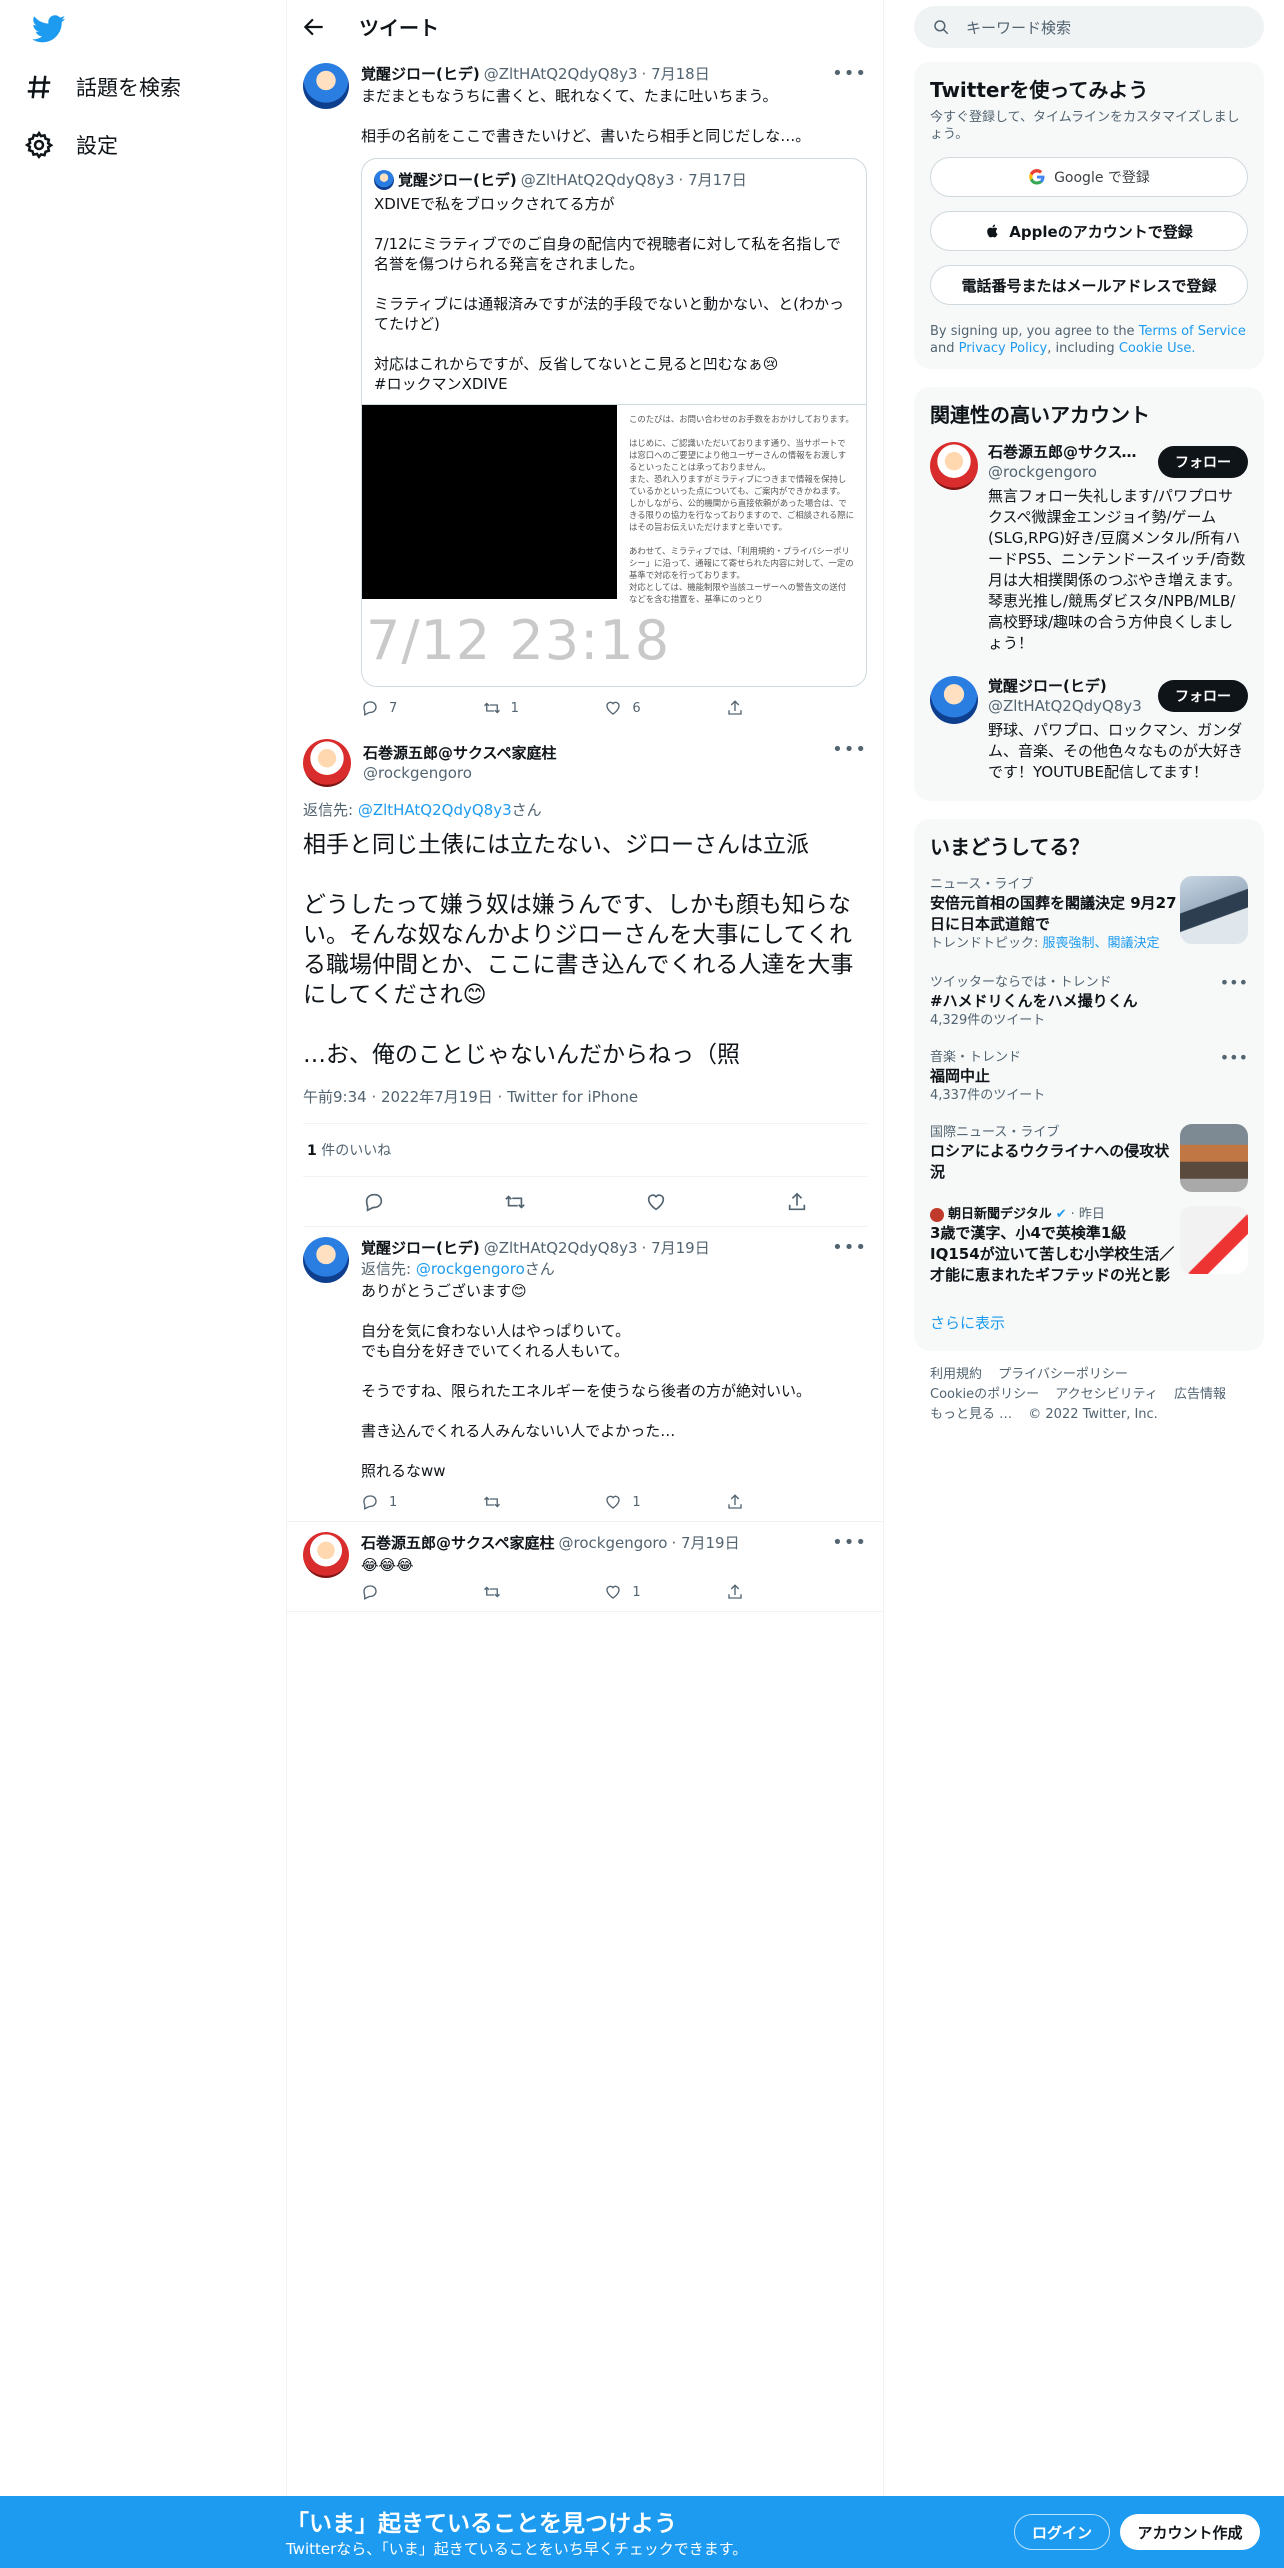 The image size is (1284, 2568). Describe the element at coordinates (1101, 943) in the screenshot. I see `trend-topic-links: 服喪強制、閣議決定` at that location.